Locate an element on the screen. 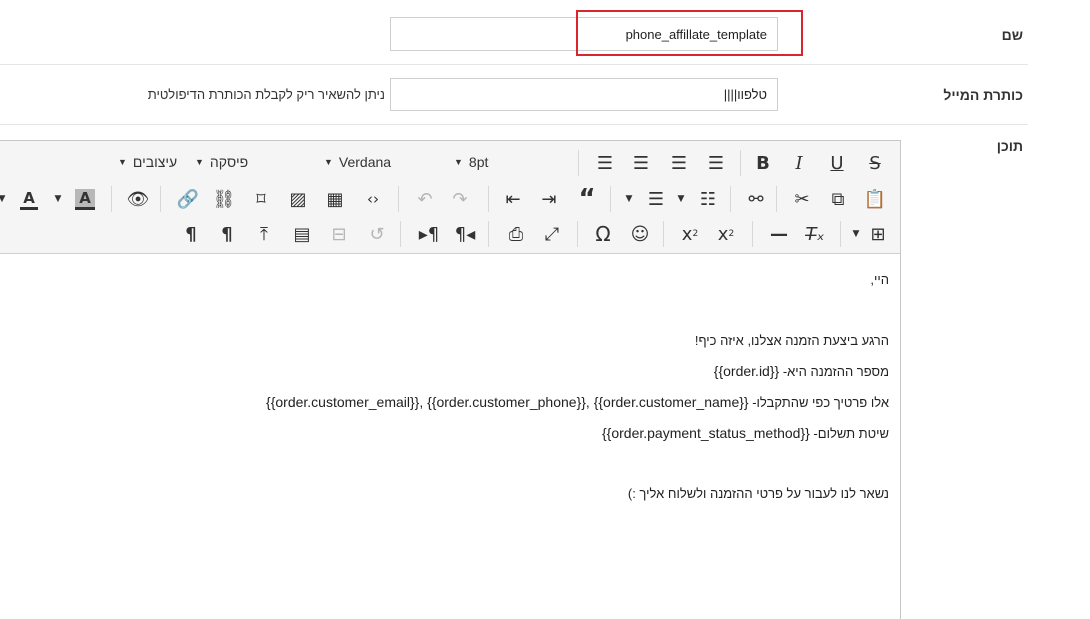 The height and width of the screenshot is (619, 1090). content-line: הרגע ביצעת הזמנה אצלנו, איזה כיף! is located at coordinates (791, 340).